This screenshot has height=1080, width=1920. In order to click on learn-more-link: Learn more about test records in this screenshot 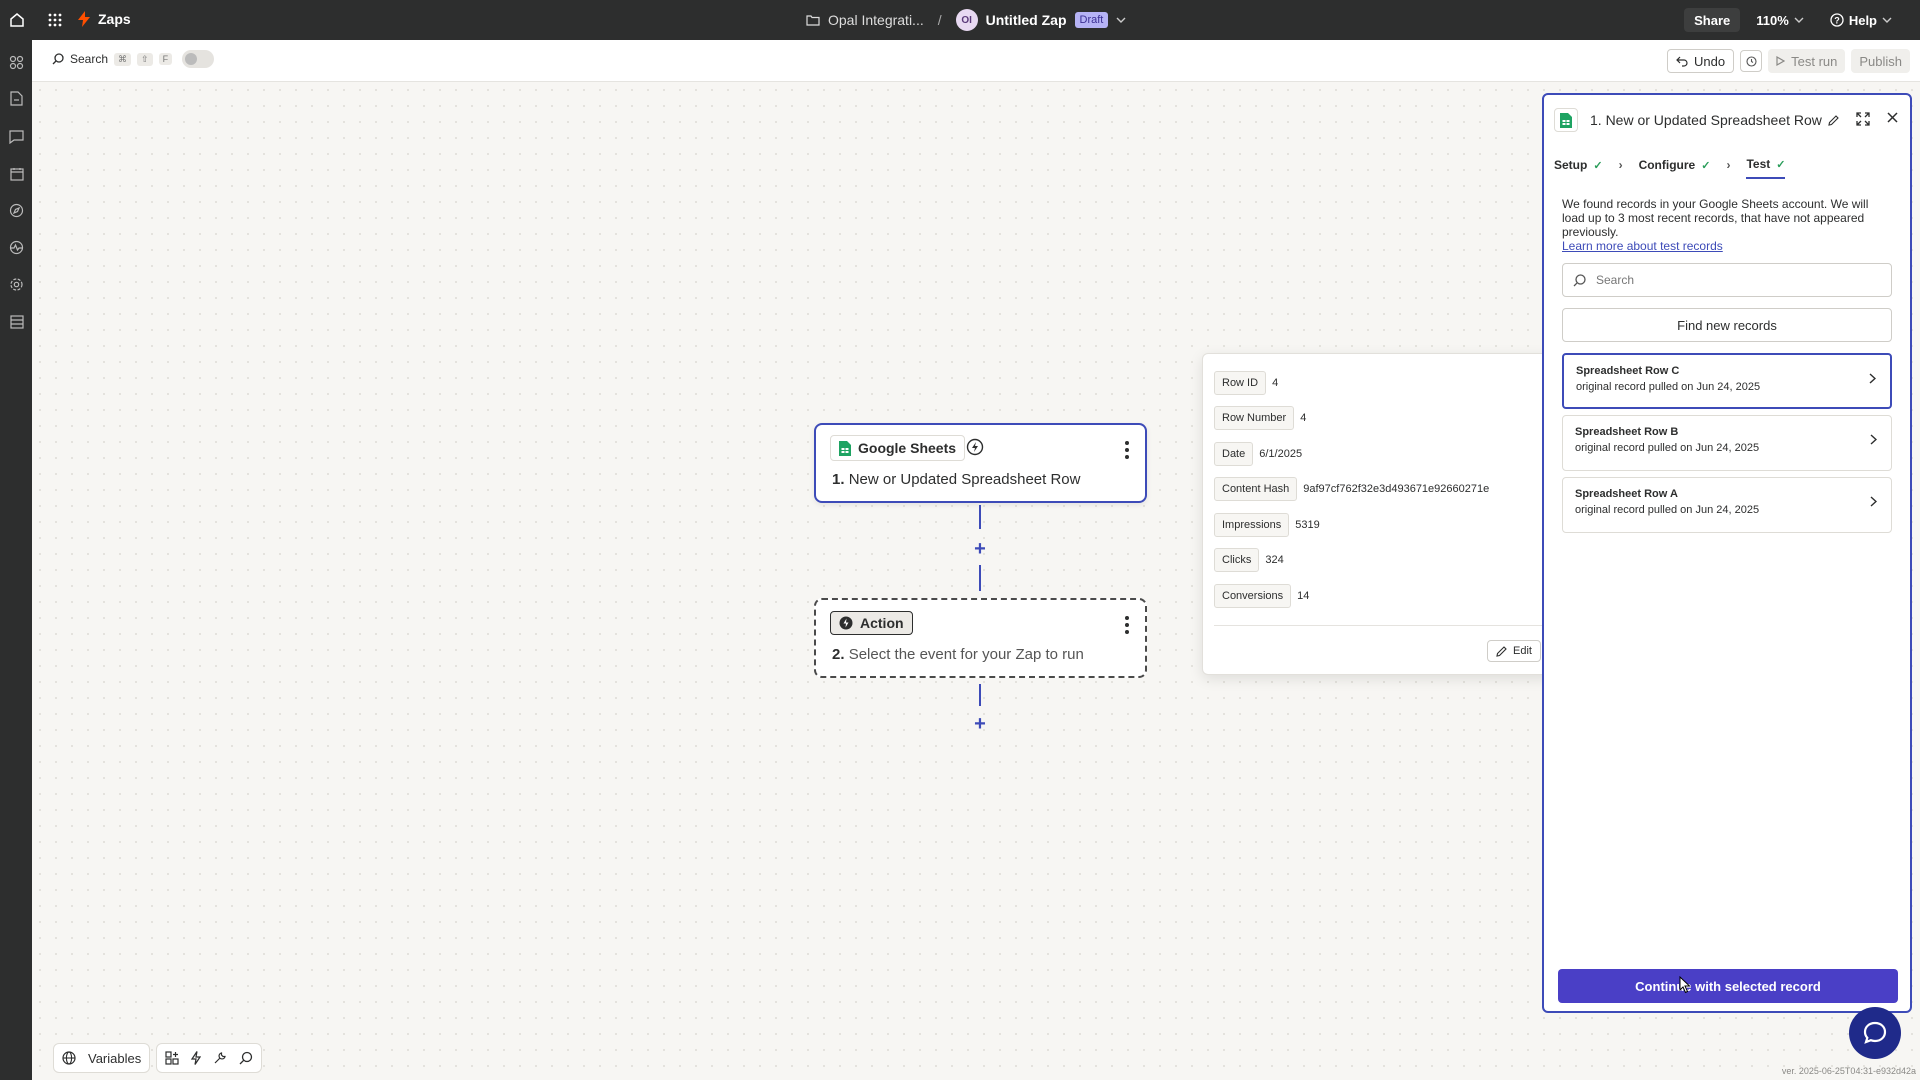, I will do `click(1727, 246)`.